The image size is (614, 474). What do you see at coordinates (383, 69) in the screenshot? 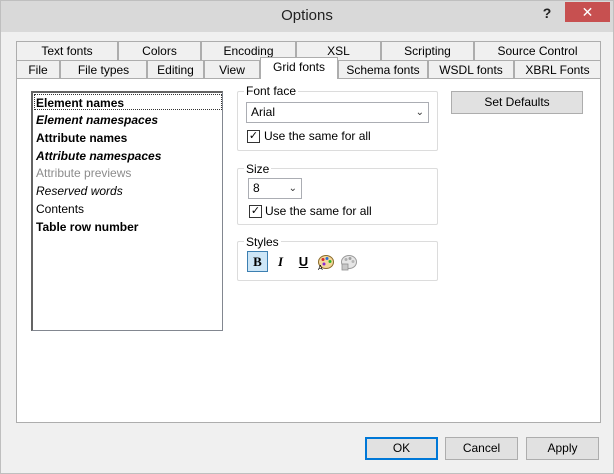
I see `tab-schema-fonts: Schema fonts` at bounding box center [383, 69].